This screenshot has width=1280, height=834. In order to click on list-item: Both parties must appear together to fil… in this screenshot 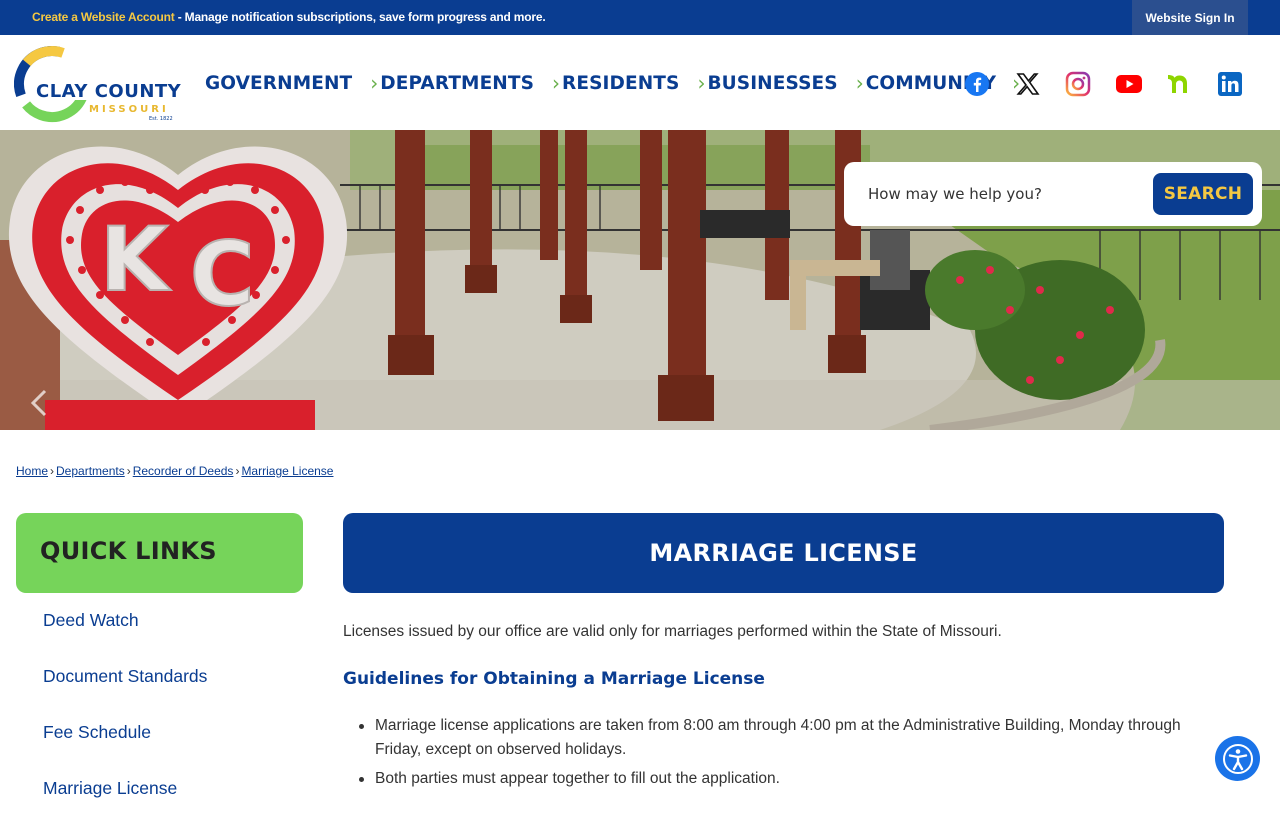, I will do `click(792, 779)`.